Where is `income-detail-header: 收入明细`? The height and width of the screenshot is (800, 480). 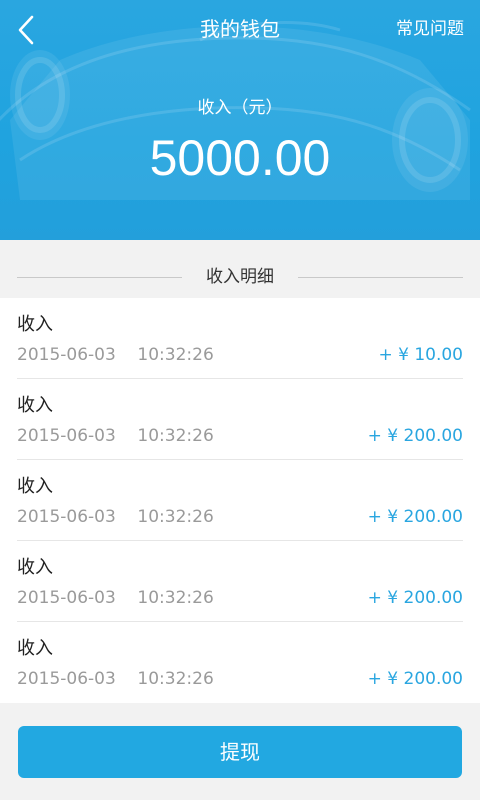 income-detail-header: 收入明细 is located at coordinates (240, 269).